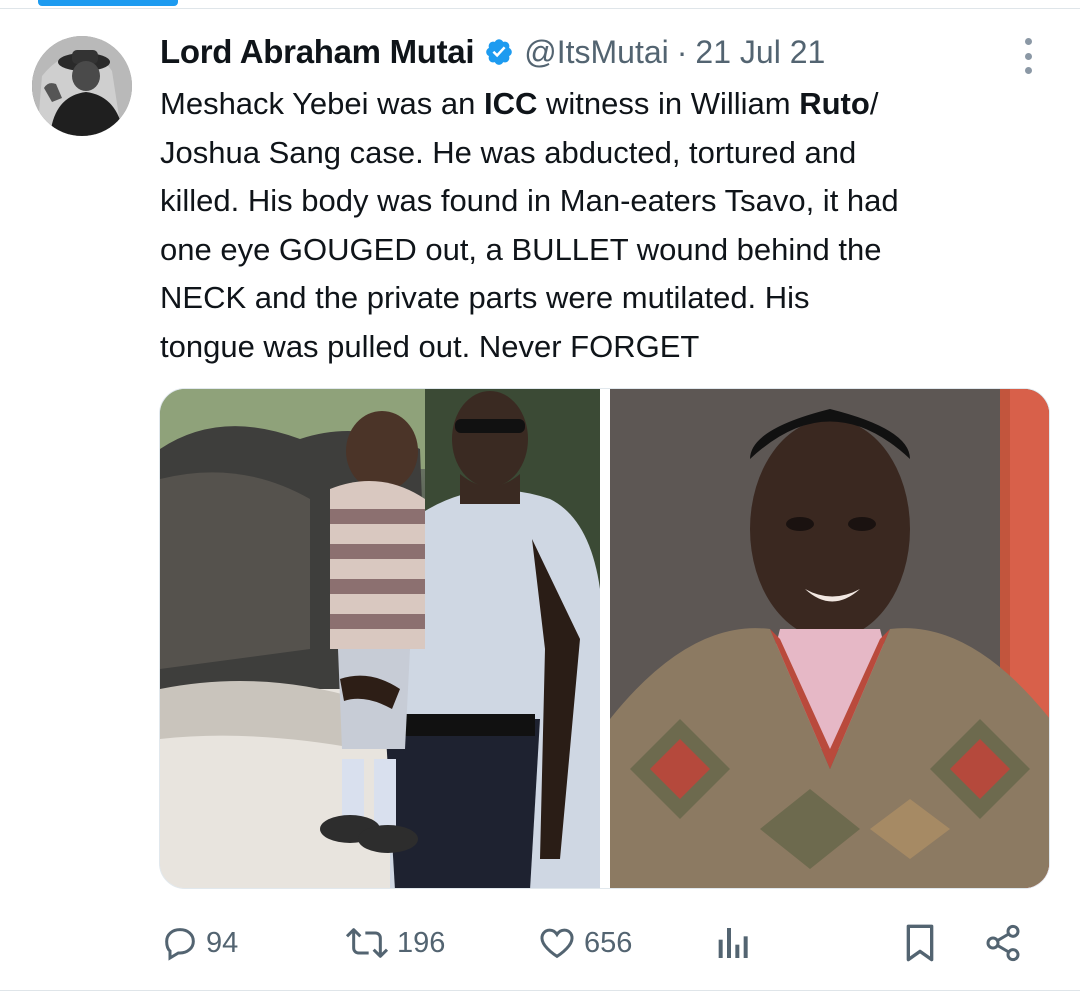 The height and width of the screenshot is (996, 1080). Describe the element at coordinates (511, 103) in the screenshot. I see `tweet-text-bold: ICC` at that location.